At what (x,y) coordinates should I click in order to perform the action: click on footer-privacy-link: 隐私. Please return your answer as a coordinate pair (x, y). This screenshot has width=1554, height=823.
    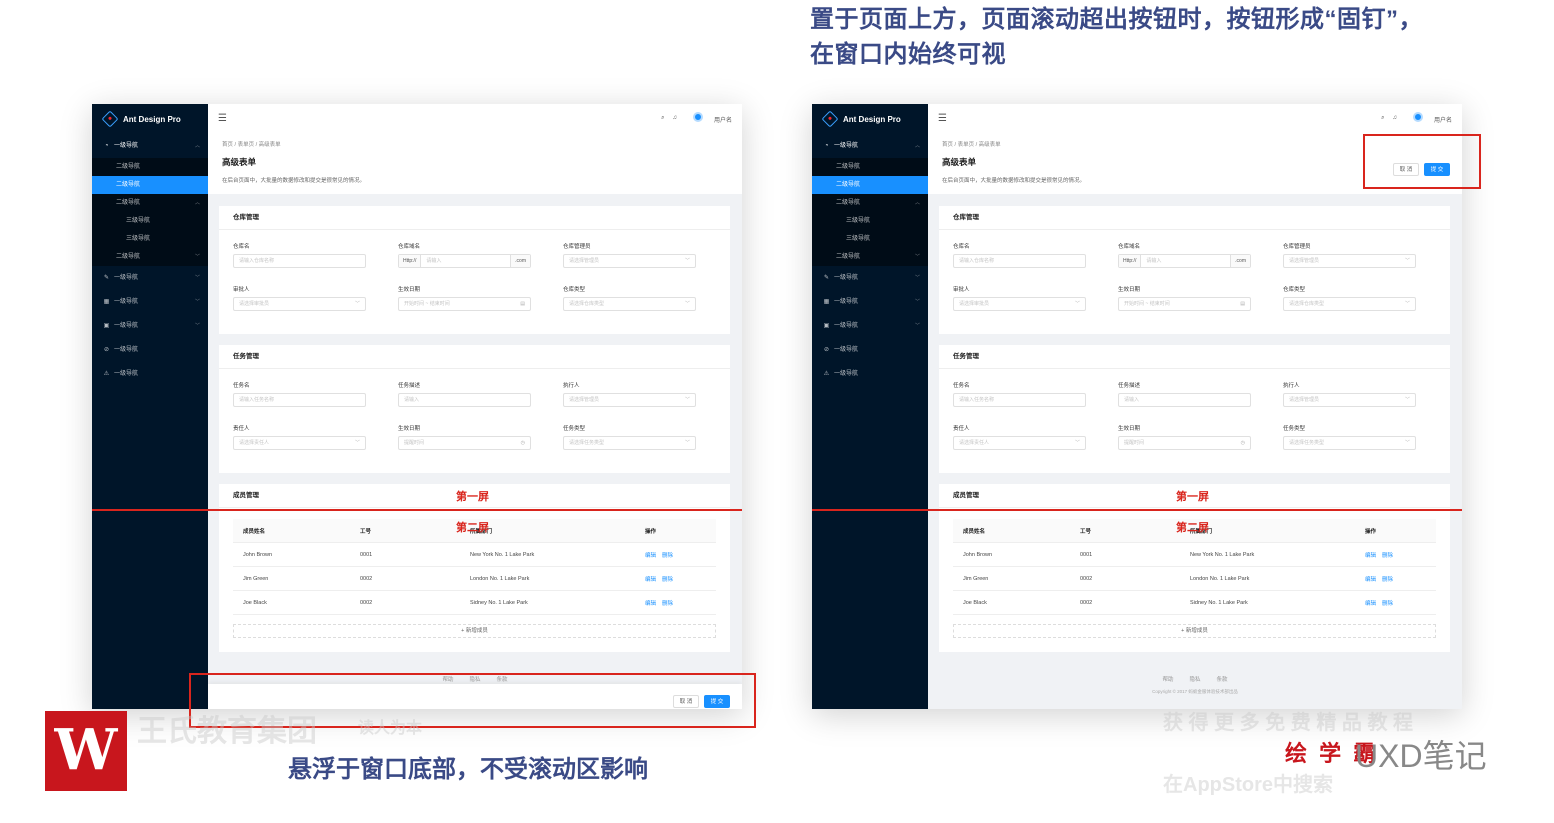
    Looking at the image, I should click on (1194, 680).